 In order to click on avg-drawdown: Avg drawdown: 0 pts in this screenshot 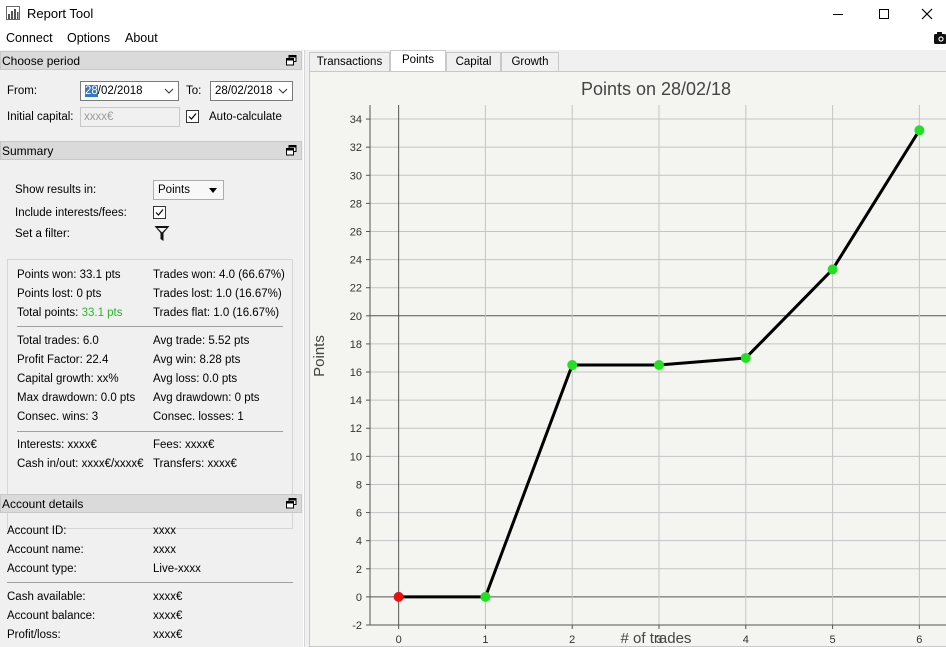, I will do `click(206, 398)`.